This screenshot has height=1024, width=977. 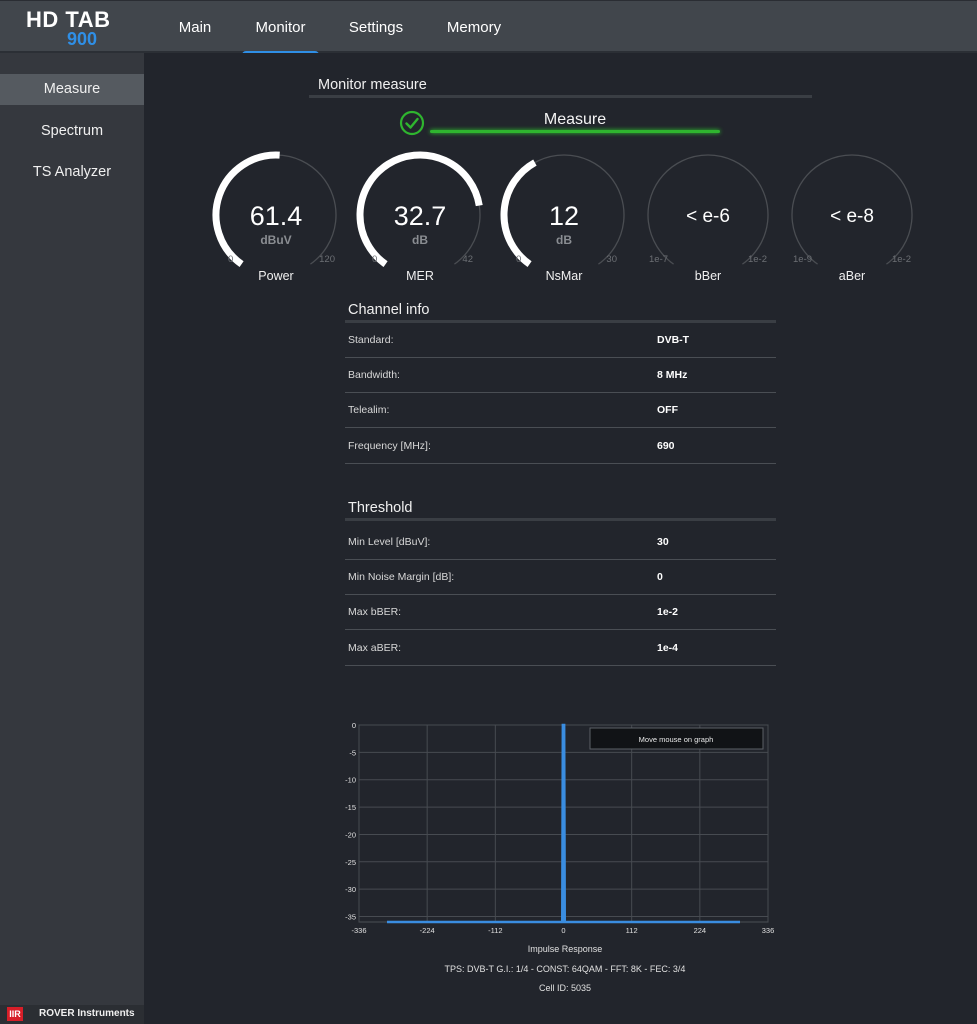 I want to click on chart-tooltip-text: Move mouse on graph, so click(x=676, y=739).